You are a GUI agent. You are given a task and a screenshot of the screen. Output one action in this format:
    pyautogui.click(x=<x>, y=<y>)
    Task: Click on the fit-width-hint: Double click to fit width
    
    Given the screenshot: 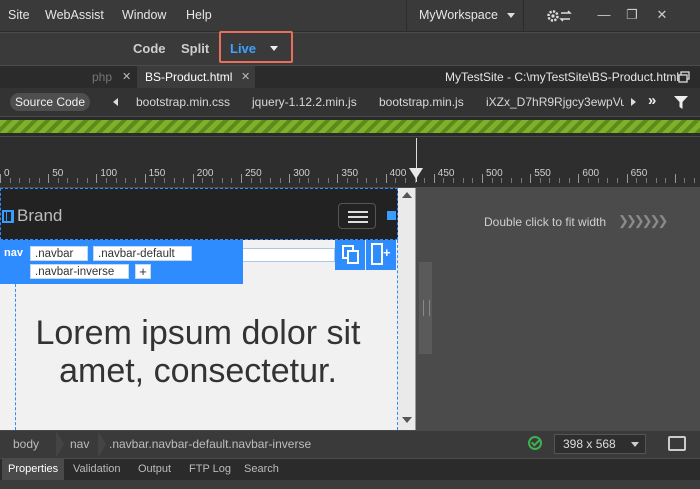 What is the action you would take?
    pyautogui.click(x=545, y=222)
    